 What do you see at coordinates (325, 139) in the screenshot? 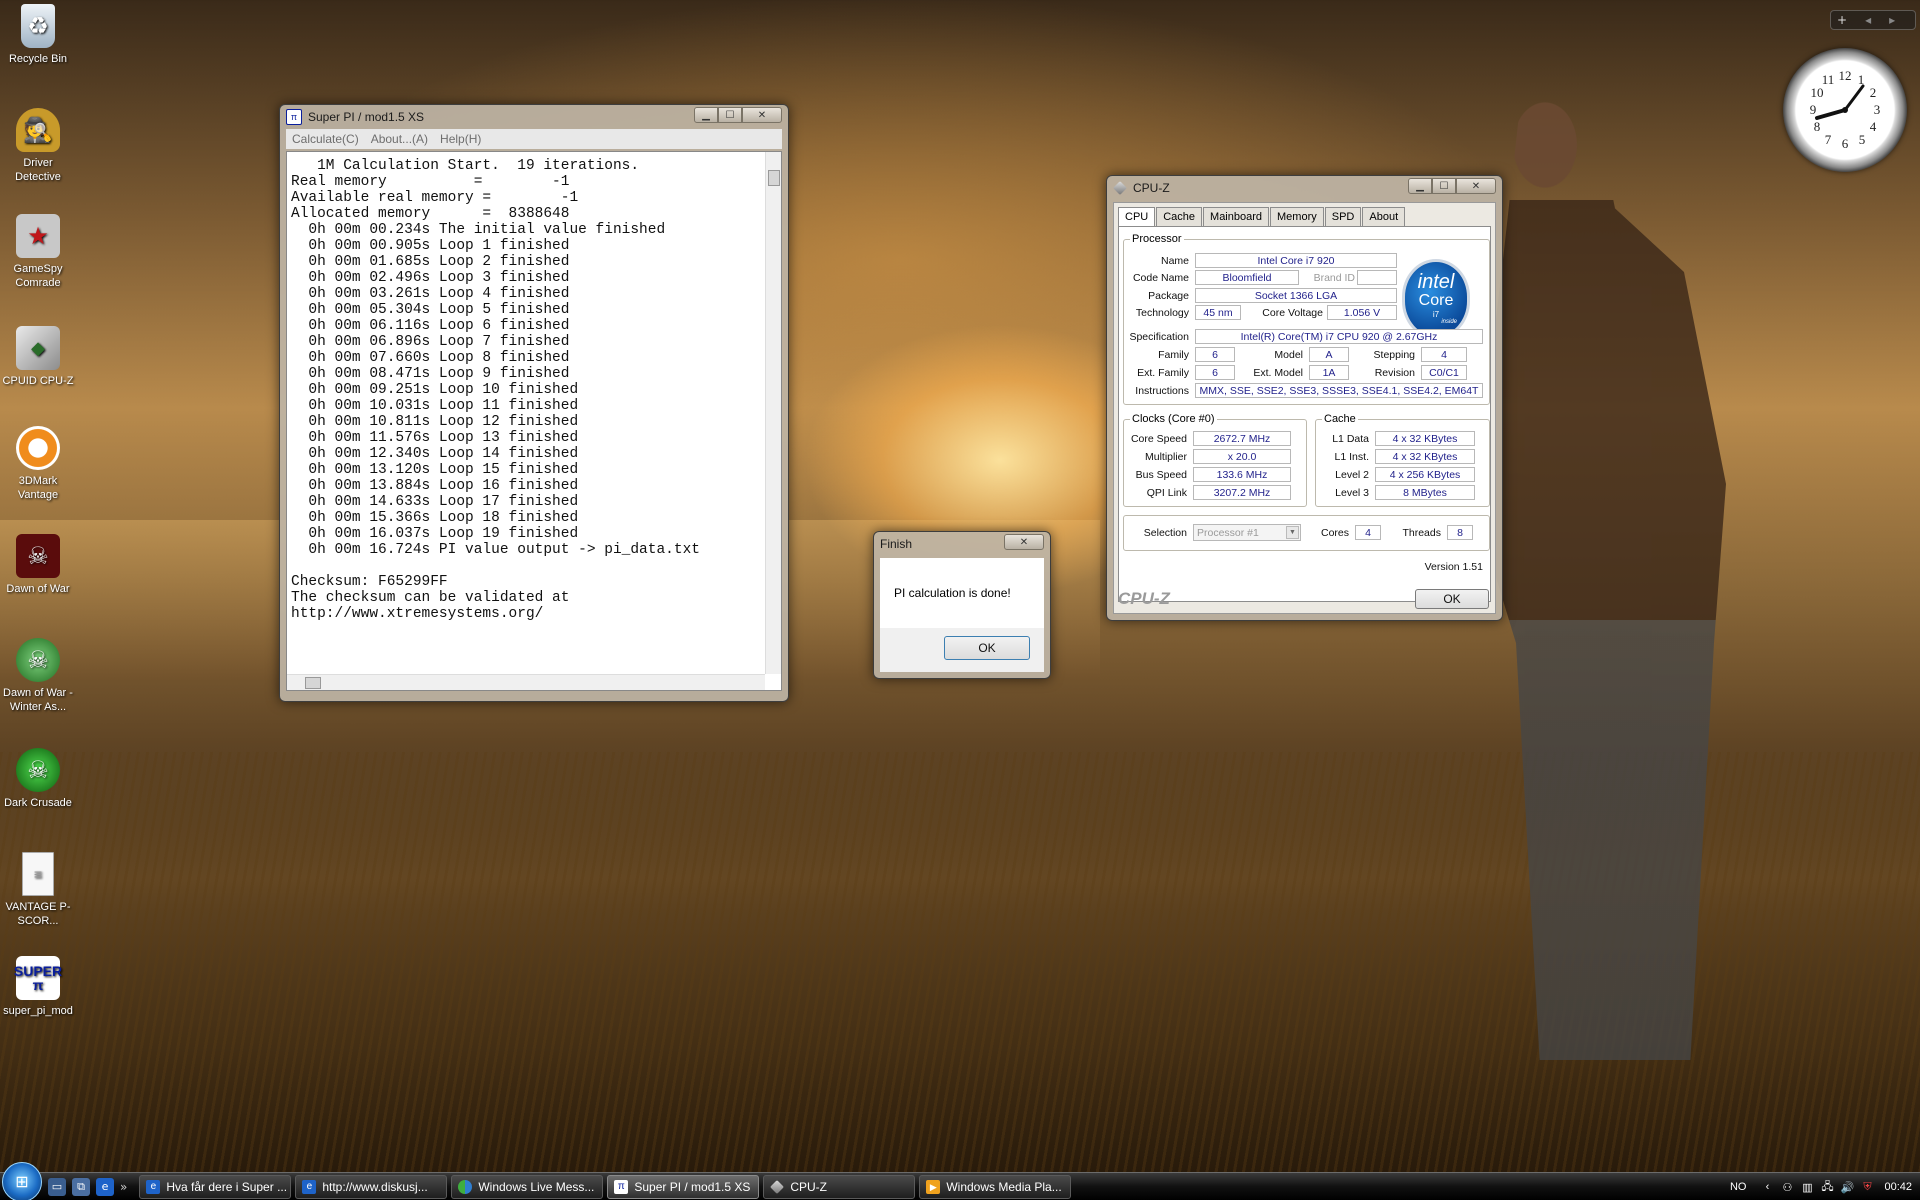
I see `menu-calculate: Calculate(C)` at bounding box center [325, 139].